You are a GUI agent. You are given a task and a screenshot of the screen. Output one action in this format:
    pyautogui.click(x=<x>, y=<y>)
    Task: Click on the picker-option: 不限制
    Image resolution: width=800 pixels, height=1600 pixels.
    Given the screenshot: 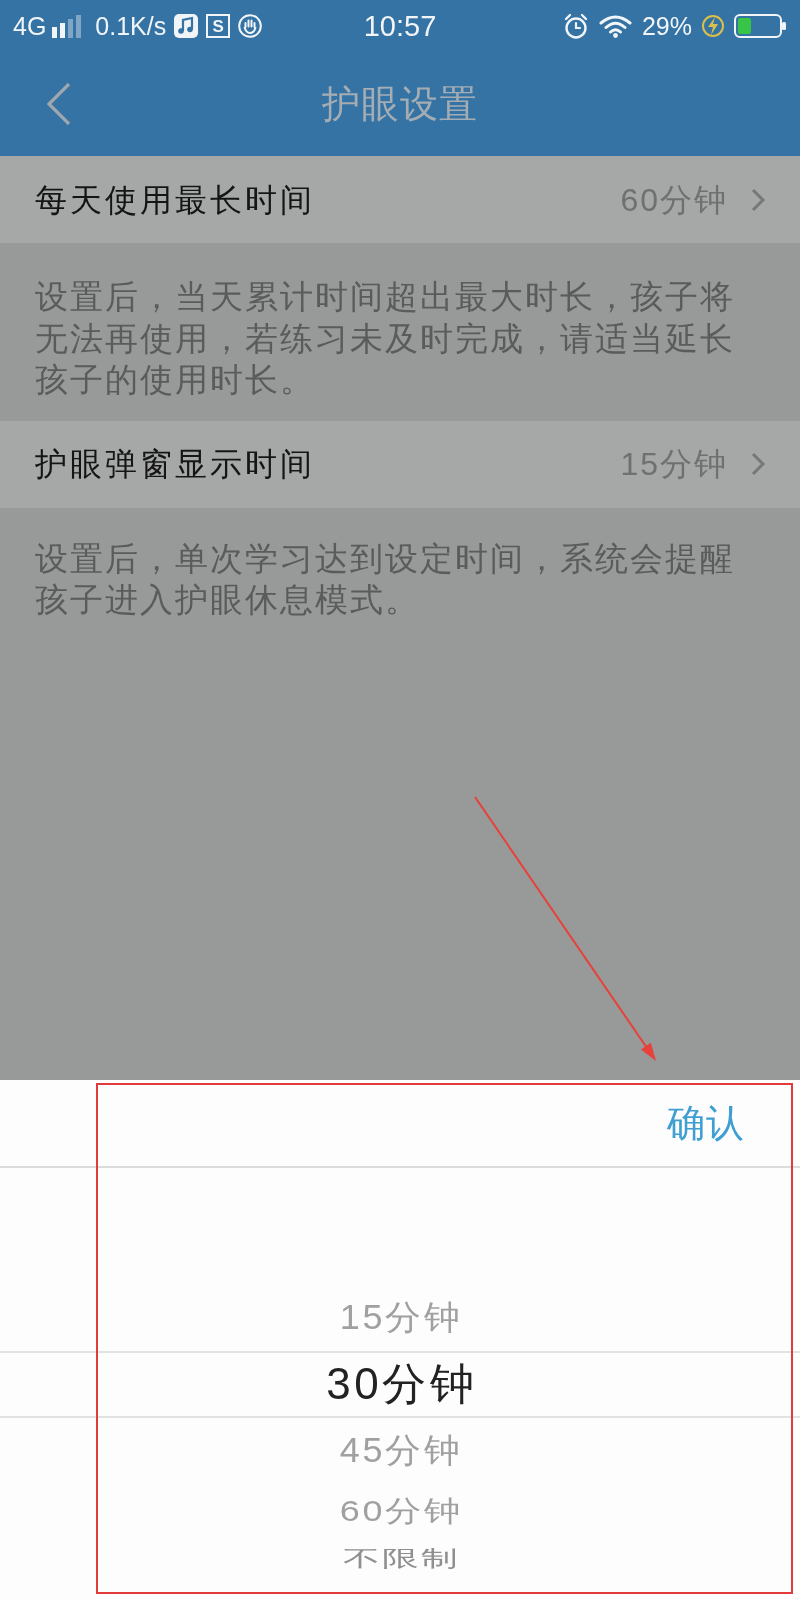 What is the action you would take?
    pyautogui.click(x=400, y=1559)
    